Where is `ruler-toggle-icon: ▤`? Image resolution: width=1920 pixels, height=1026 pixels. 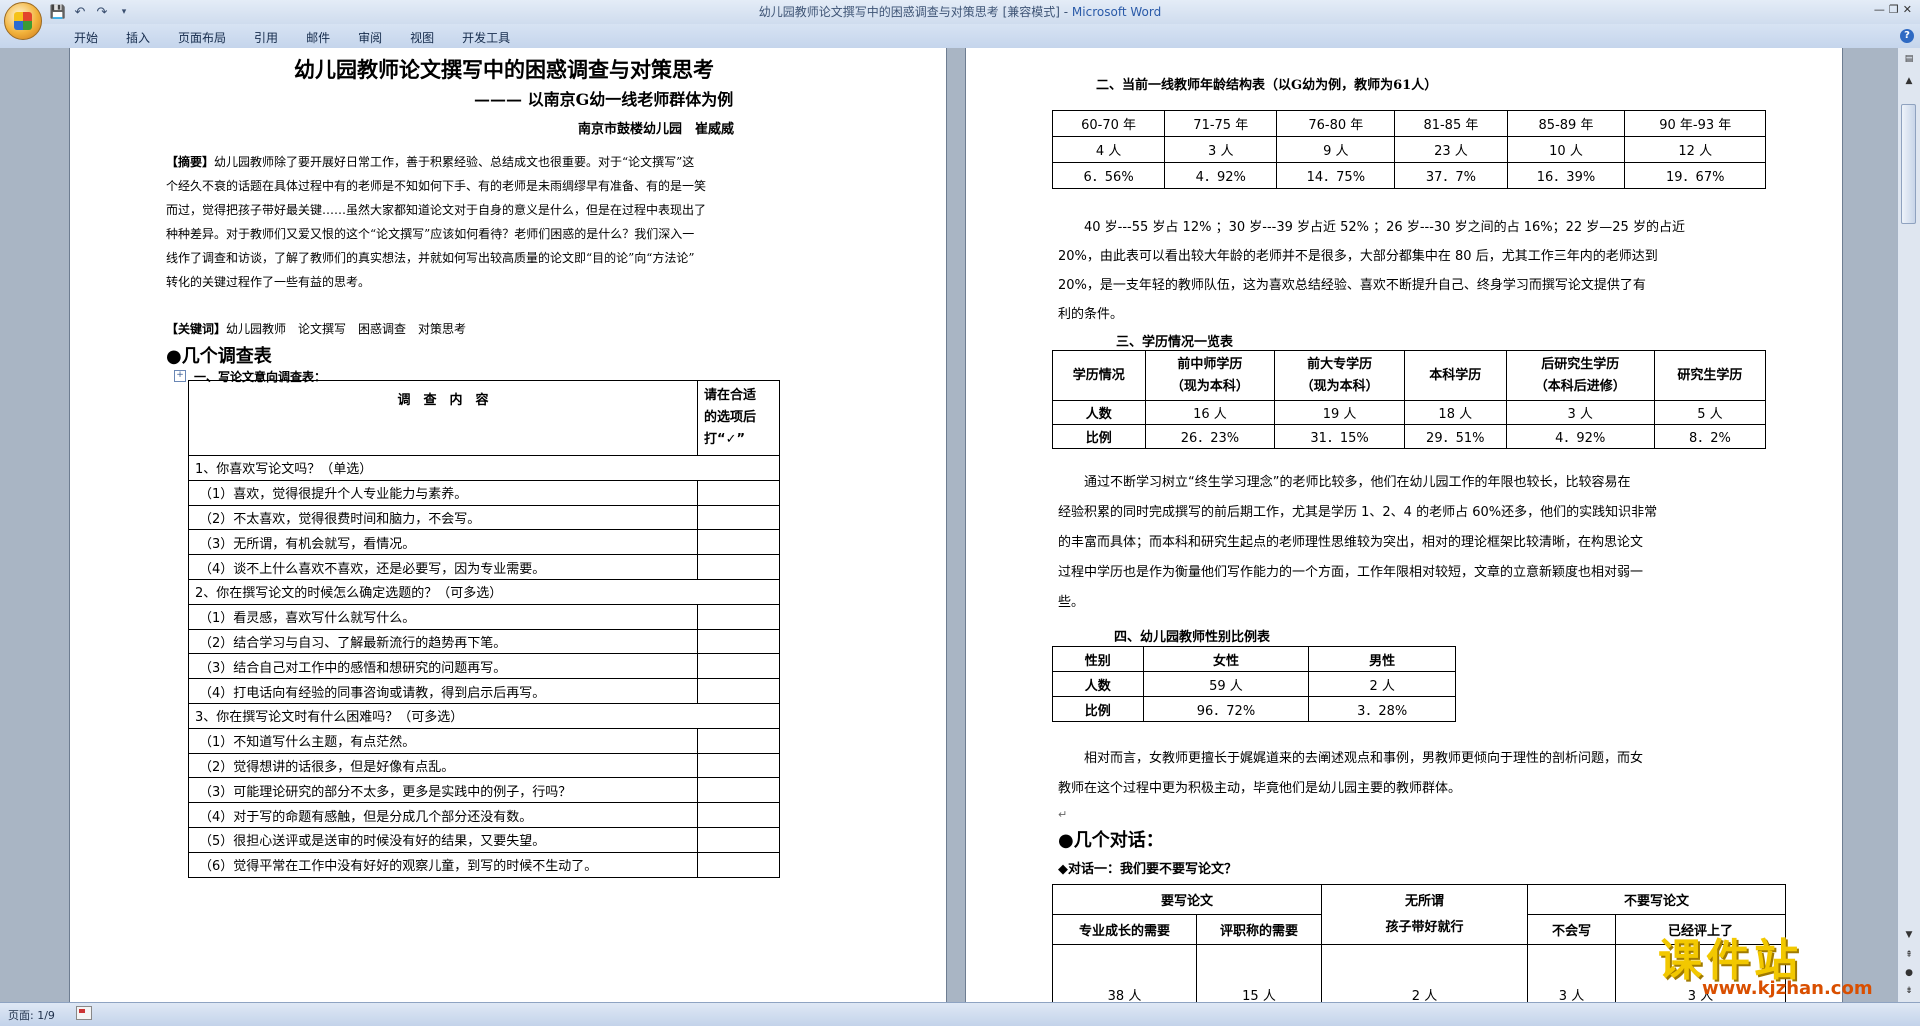 ruler-toggle-icon: ▤ is located at coordinates (1909, 59).